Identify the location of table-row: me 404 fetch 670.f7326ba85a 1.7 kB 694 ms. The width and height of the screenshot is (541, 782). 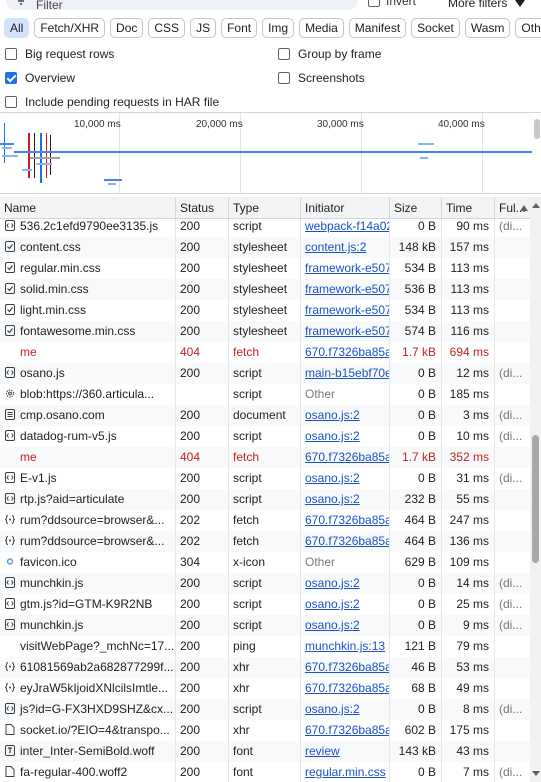
(265, 352).